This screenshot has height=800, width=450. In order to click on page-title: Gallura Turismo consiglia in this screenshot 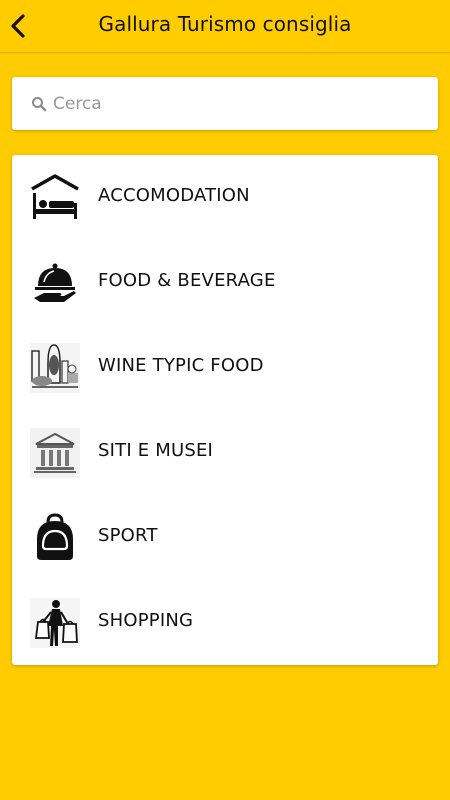, I will do `click(225, 24)`.